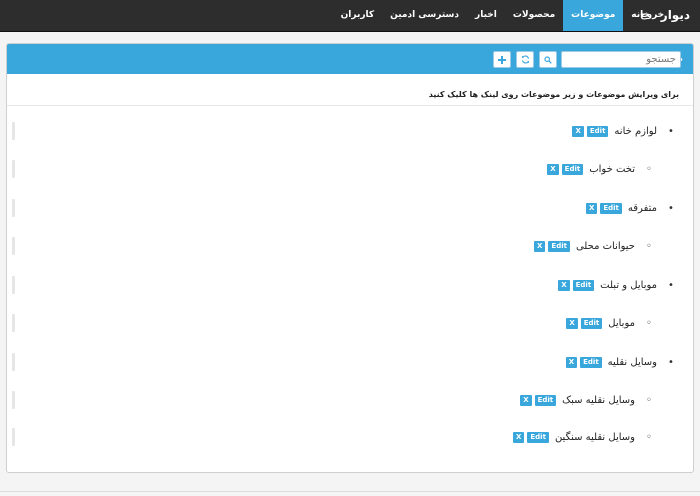 The image size is (700, 496). Describe the element at coordinates (635, 131) in the screenshot. I see `topic-link: لوازم خانه` at that location.